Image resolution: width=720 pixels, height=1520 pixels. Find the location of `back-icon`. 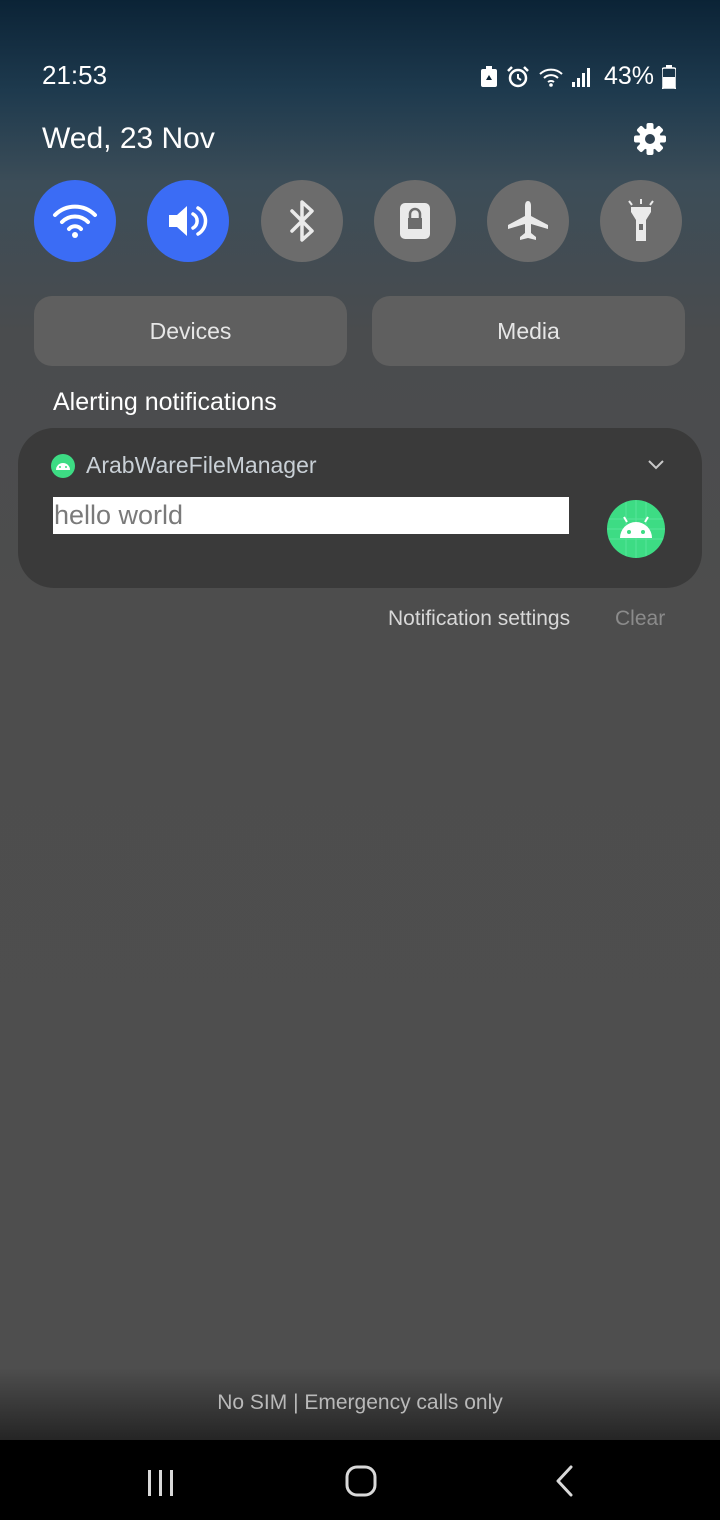

back-icon is located at coordinates (564, 1481).